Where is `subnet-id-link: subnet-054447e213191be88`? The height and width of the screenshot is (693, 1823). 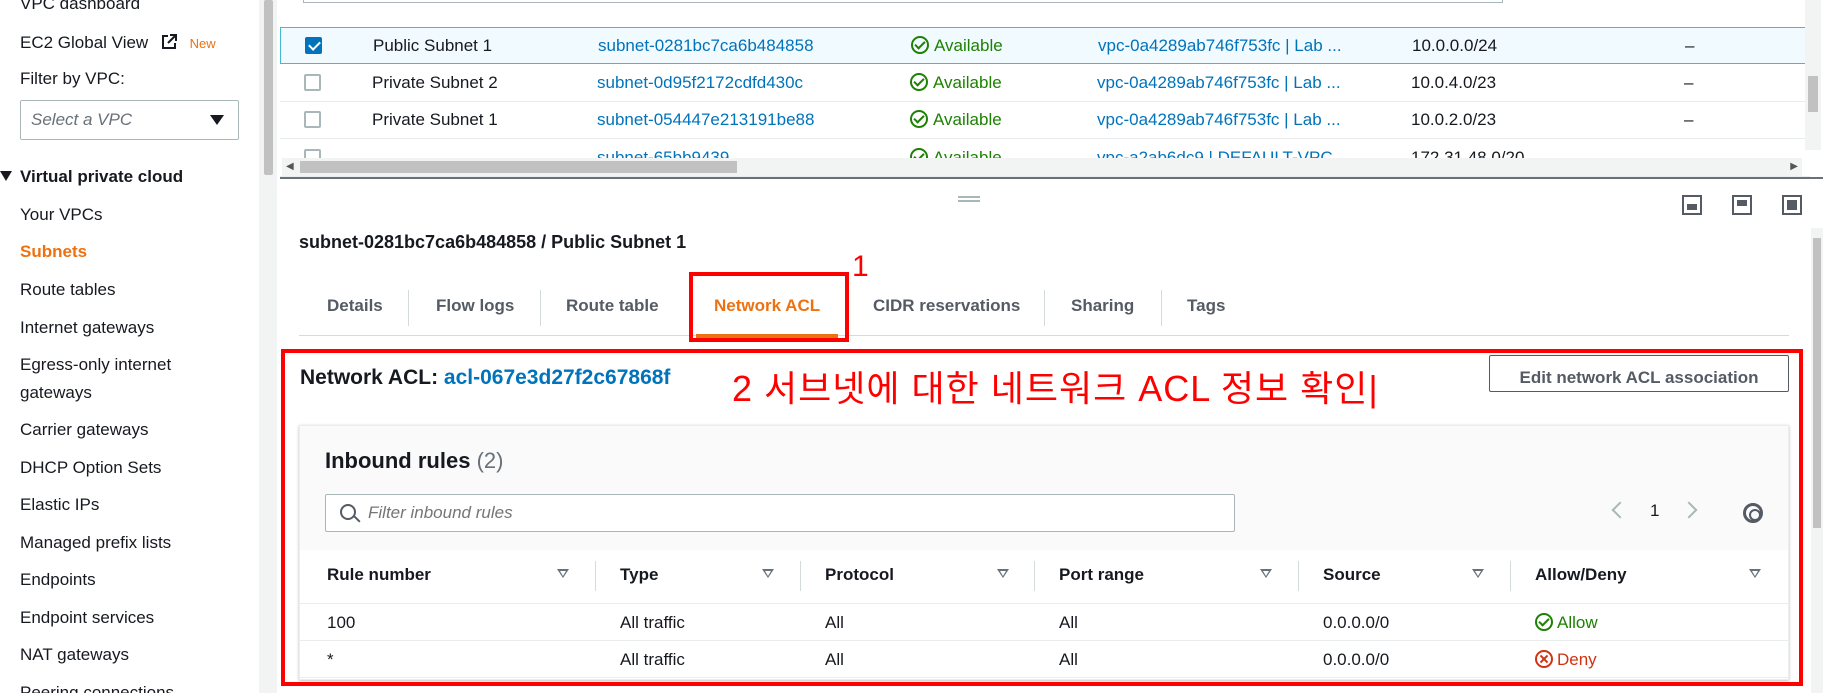 subnet-id-link: subnet-054447e213191be88 is located at coordinates (705, 120).